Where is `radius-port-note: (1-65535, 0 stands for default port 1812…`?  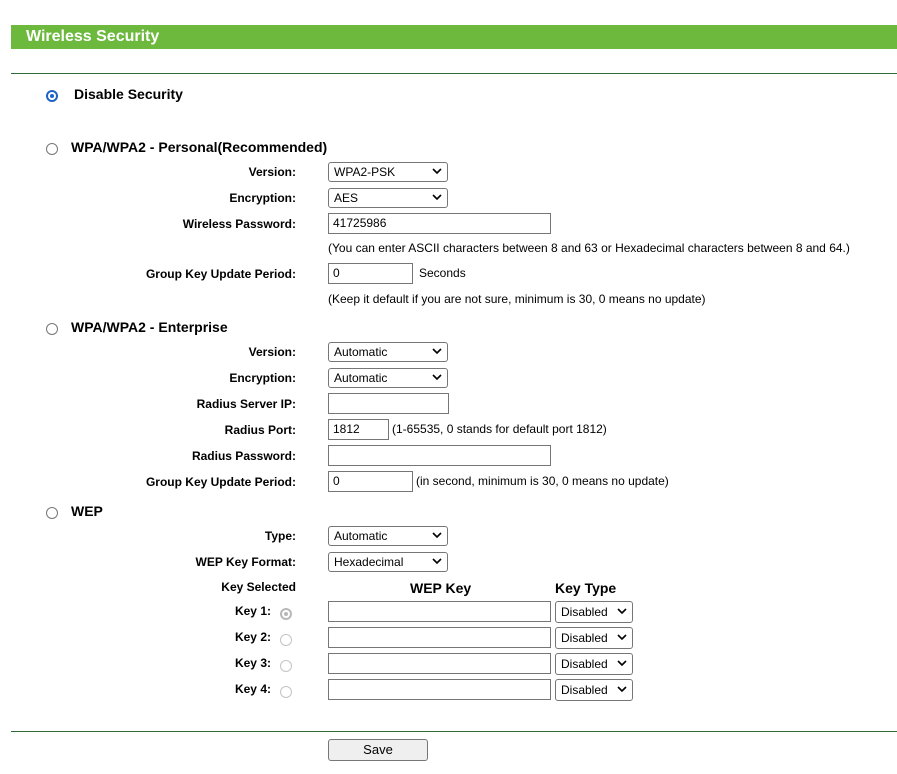
radius-port-note: (1-65535, 0 stands for default port 1812… is located at coordinates (499, 429).